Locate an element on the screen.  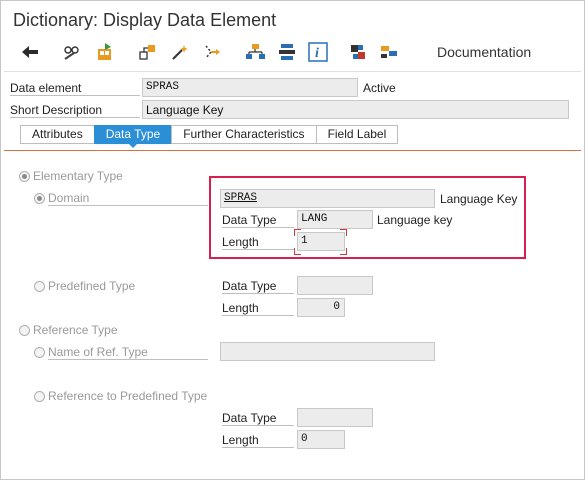
tab-field-label-label: Field Label is located at coordinates (357, 134).